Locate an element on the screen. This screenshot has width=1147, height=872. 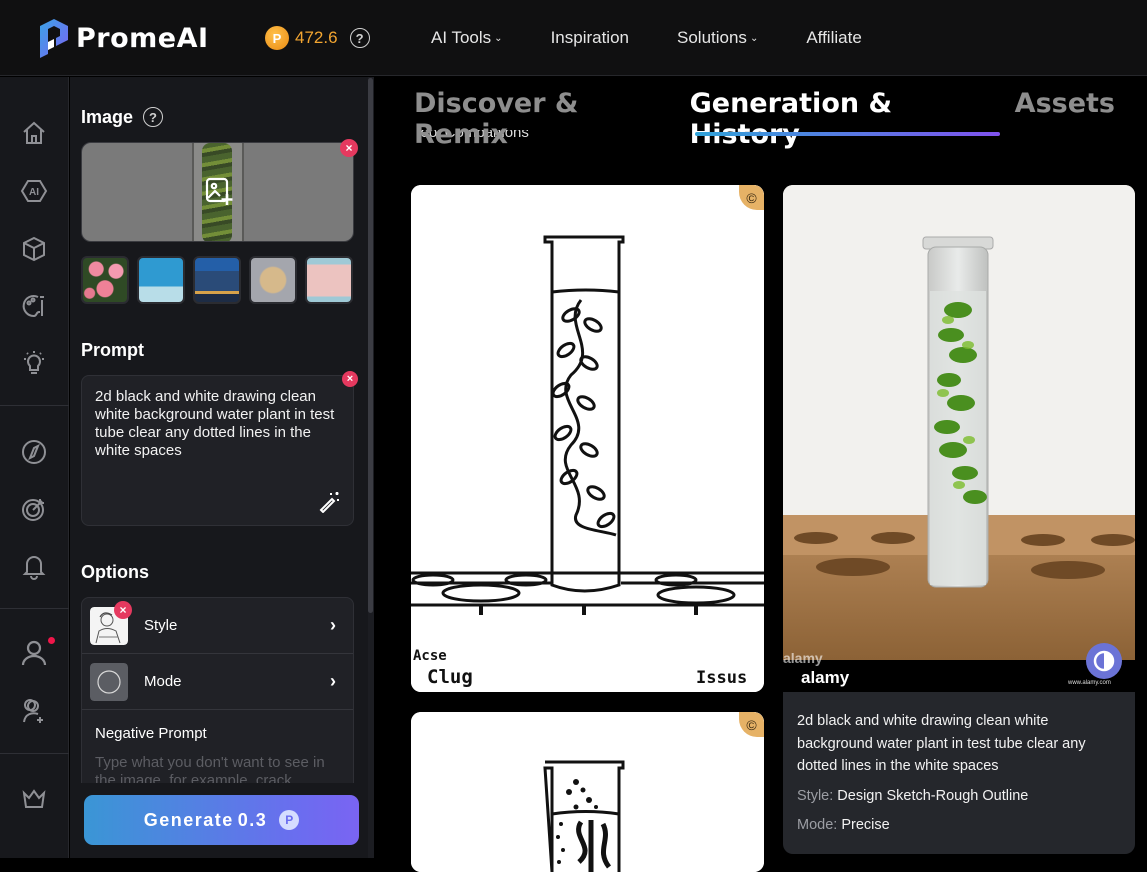
crown-icon is located at coordinates (34, 799).